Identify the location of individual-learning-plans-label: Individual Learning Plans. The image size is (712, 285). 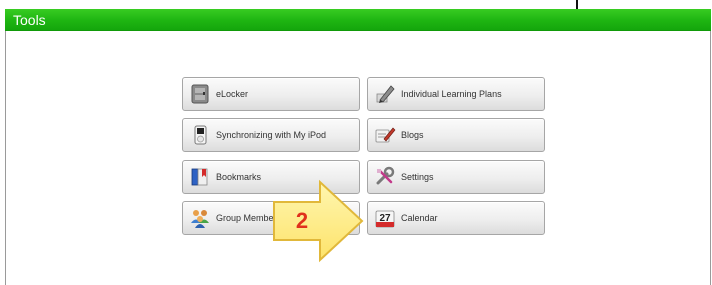
(451, 94).